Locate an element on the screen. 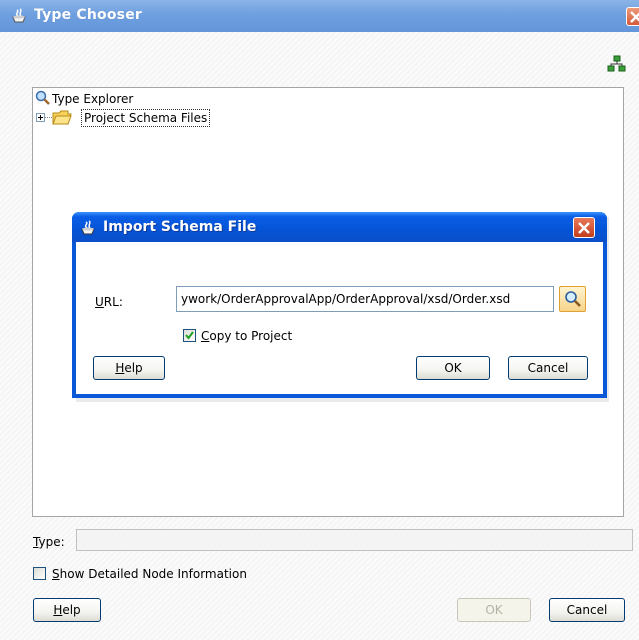 The height and width of the screenshot is (640, 639). url-label: URL: is located at coordinates (109, 302).